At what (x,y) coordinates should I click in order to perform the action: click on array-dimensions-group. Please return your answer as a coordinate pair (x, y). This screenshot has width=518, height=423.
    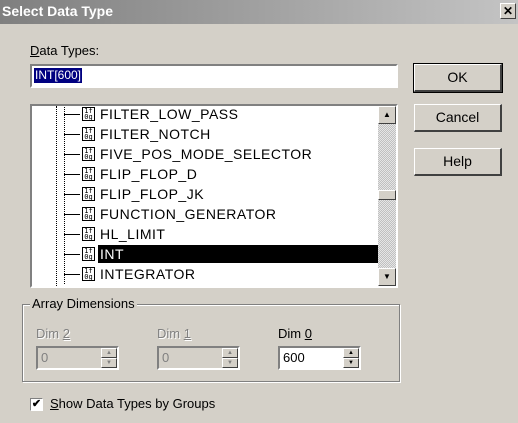
    Looking at the image, I should click on (211, 343).